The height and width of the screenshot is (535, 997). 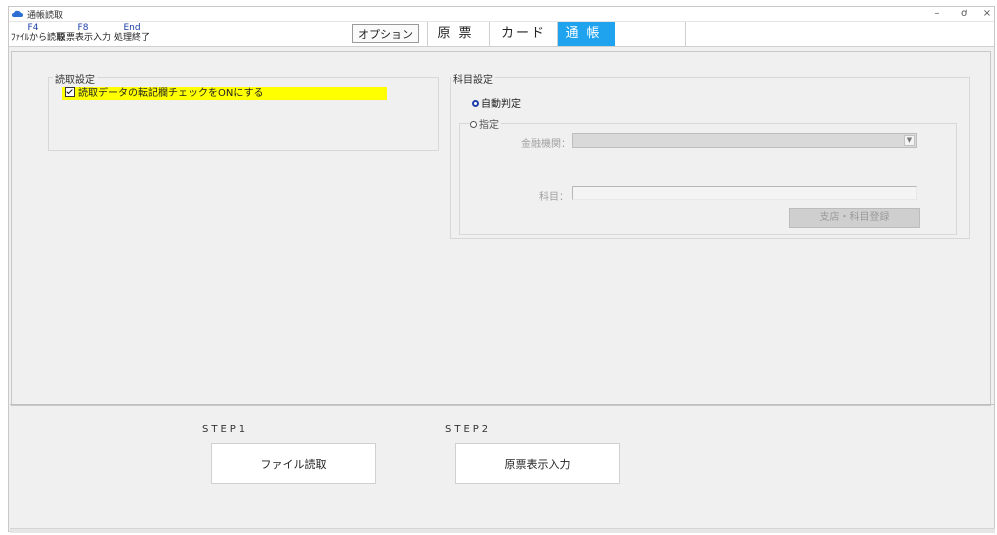 I want to click on specify-label: 指定, so click(x=489, y=125).